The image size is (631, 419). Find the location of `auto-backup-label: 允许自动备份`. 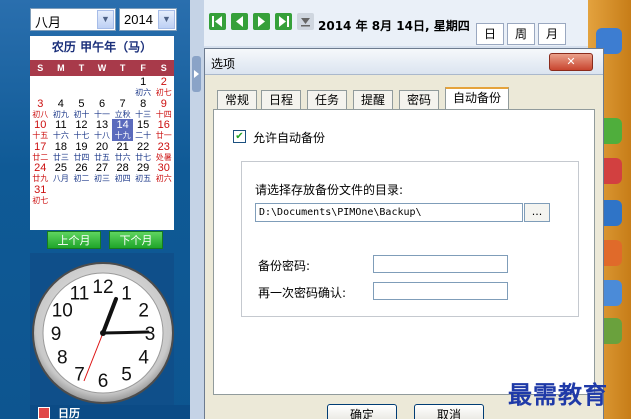

auto-backup-label: 允许自动备份 is located at coordinates (289, 138).